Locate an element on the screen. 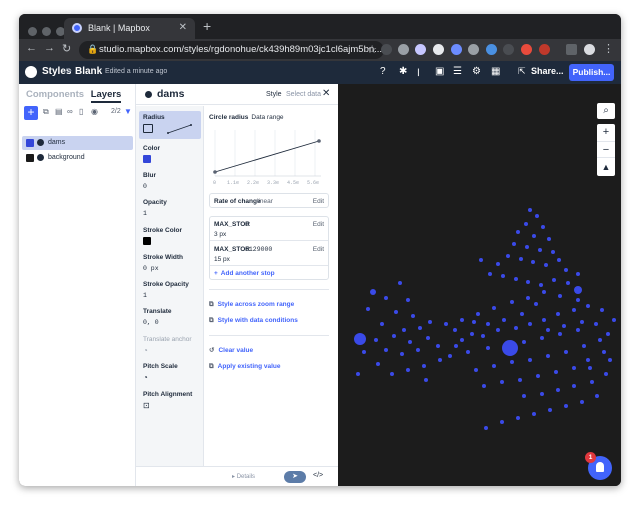 Image resolution: width=640 pixels, height=509 pixels. duplicate-icon: ⧉ is located at coordinates (46, 112).